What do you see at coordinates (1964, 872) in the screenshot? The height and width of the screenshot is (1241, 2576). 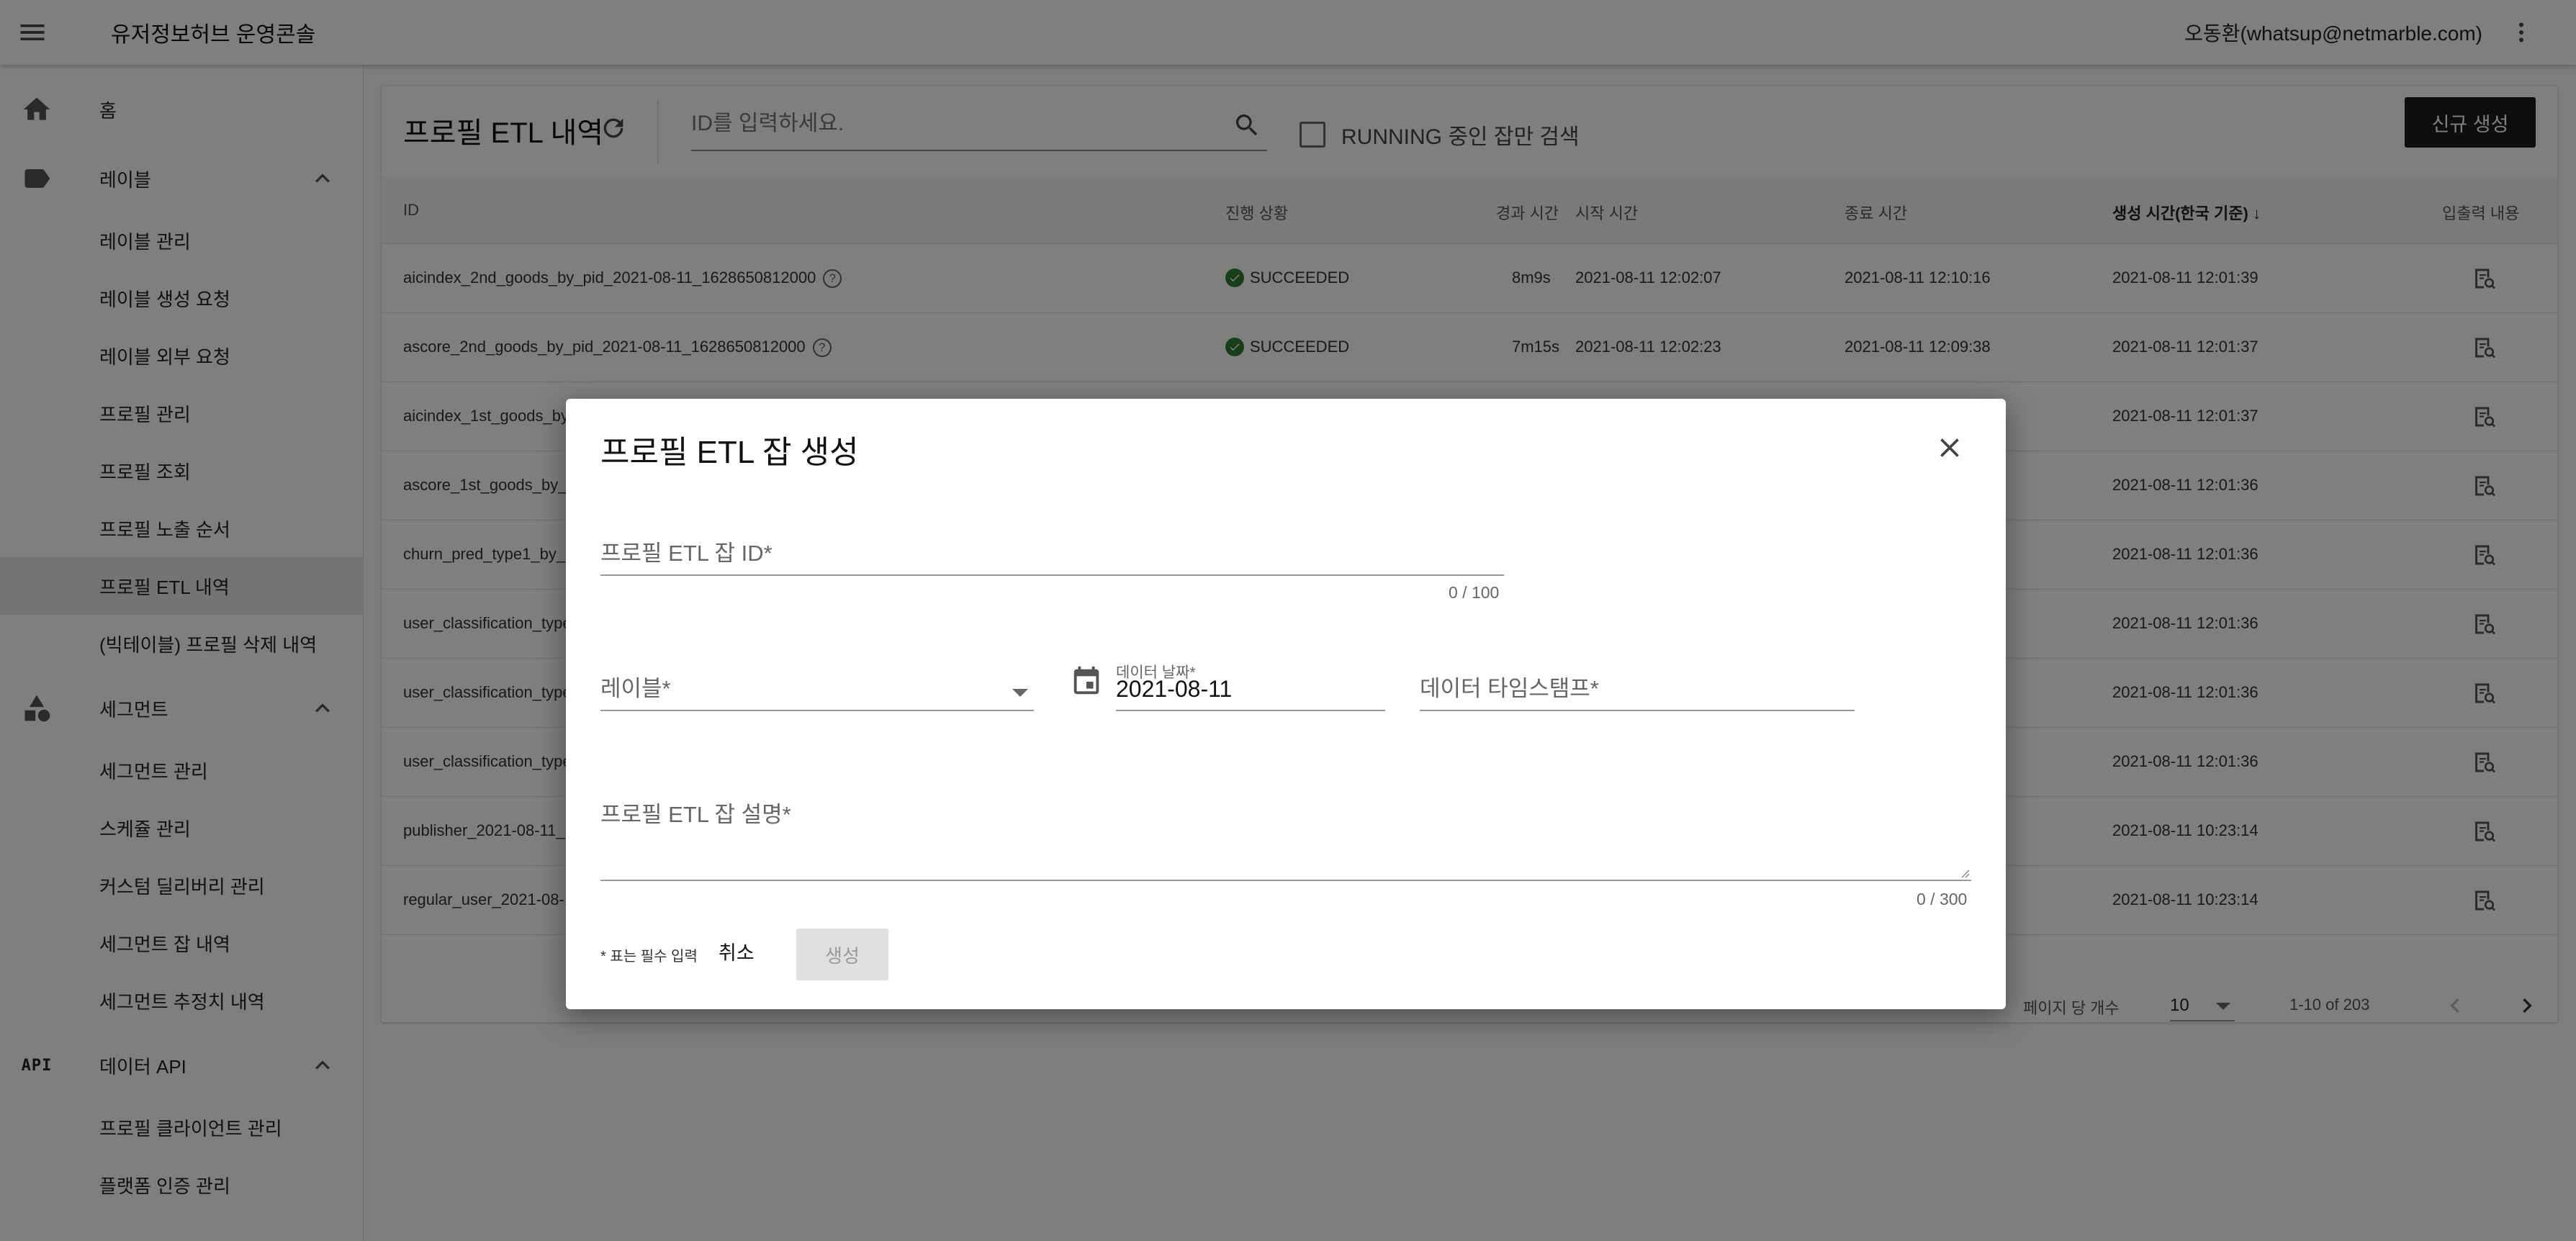 I see `resize-handle-icon` at bounding box center [1964, 872].